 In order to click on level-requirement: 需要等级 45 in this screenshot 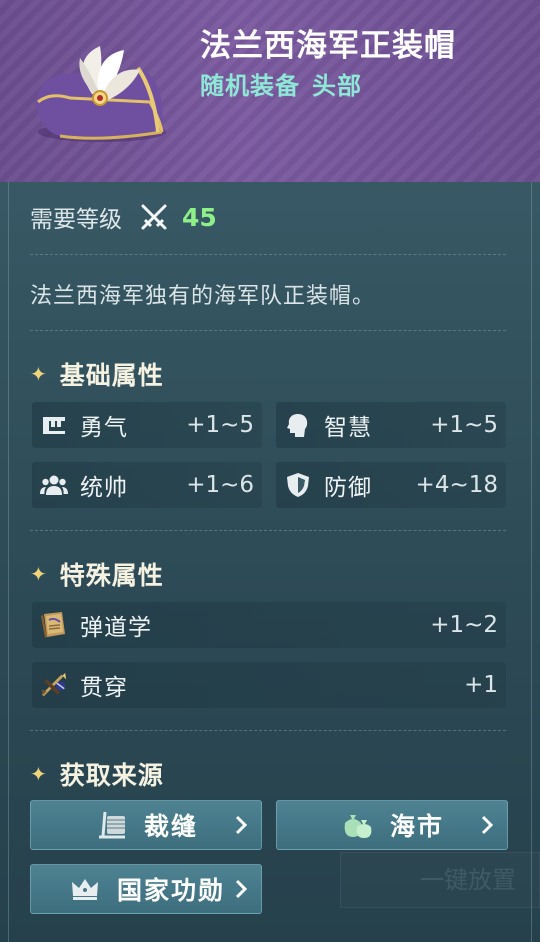, I will do `click(123, 217)`.